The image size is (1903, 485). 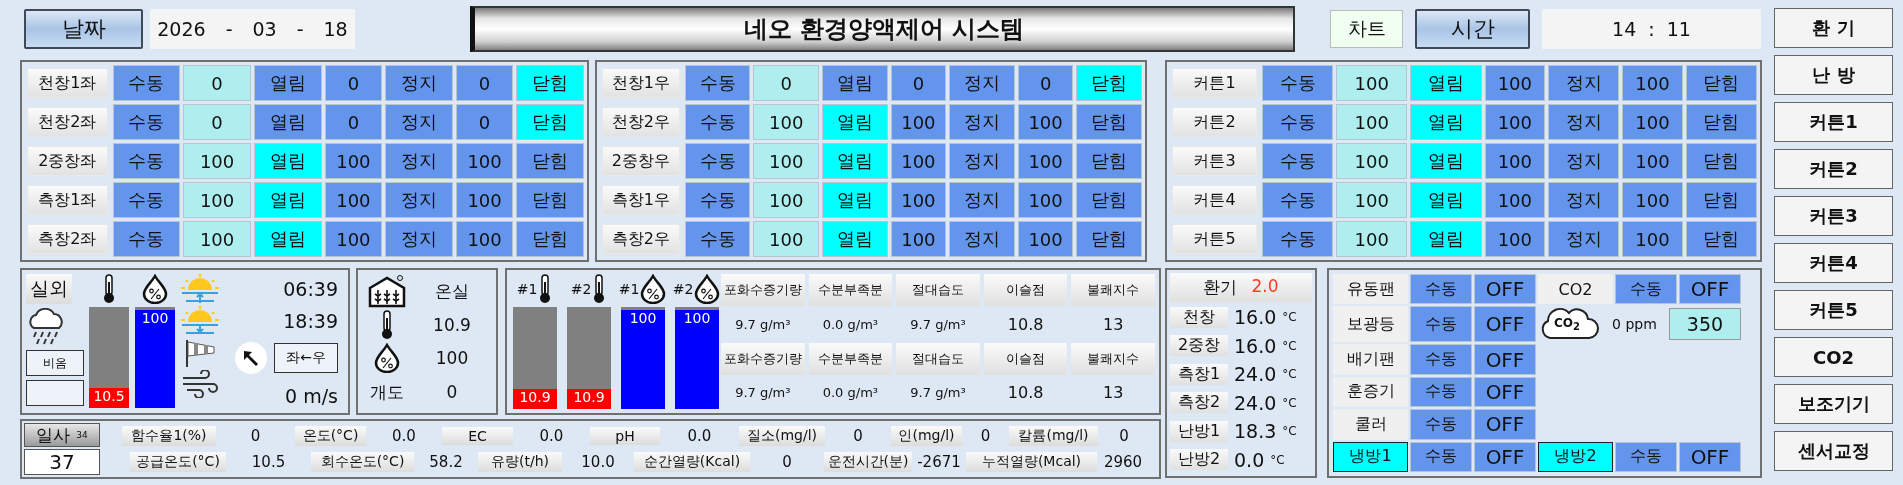 I want to click on menu-button: 커튼5, so click(x=1833, y=310).